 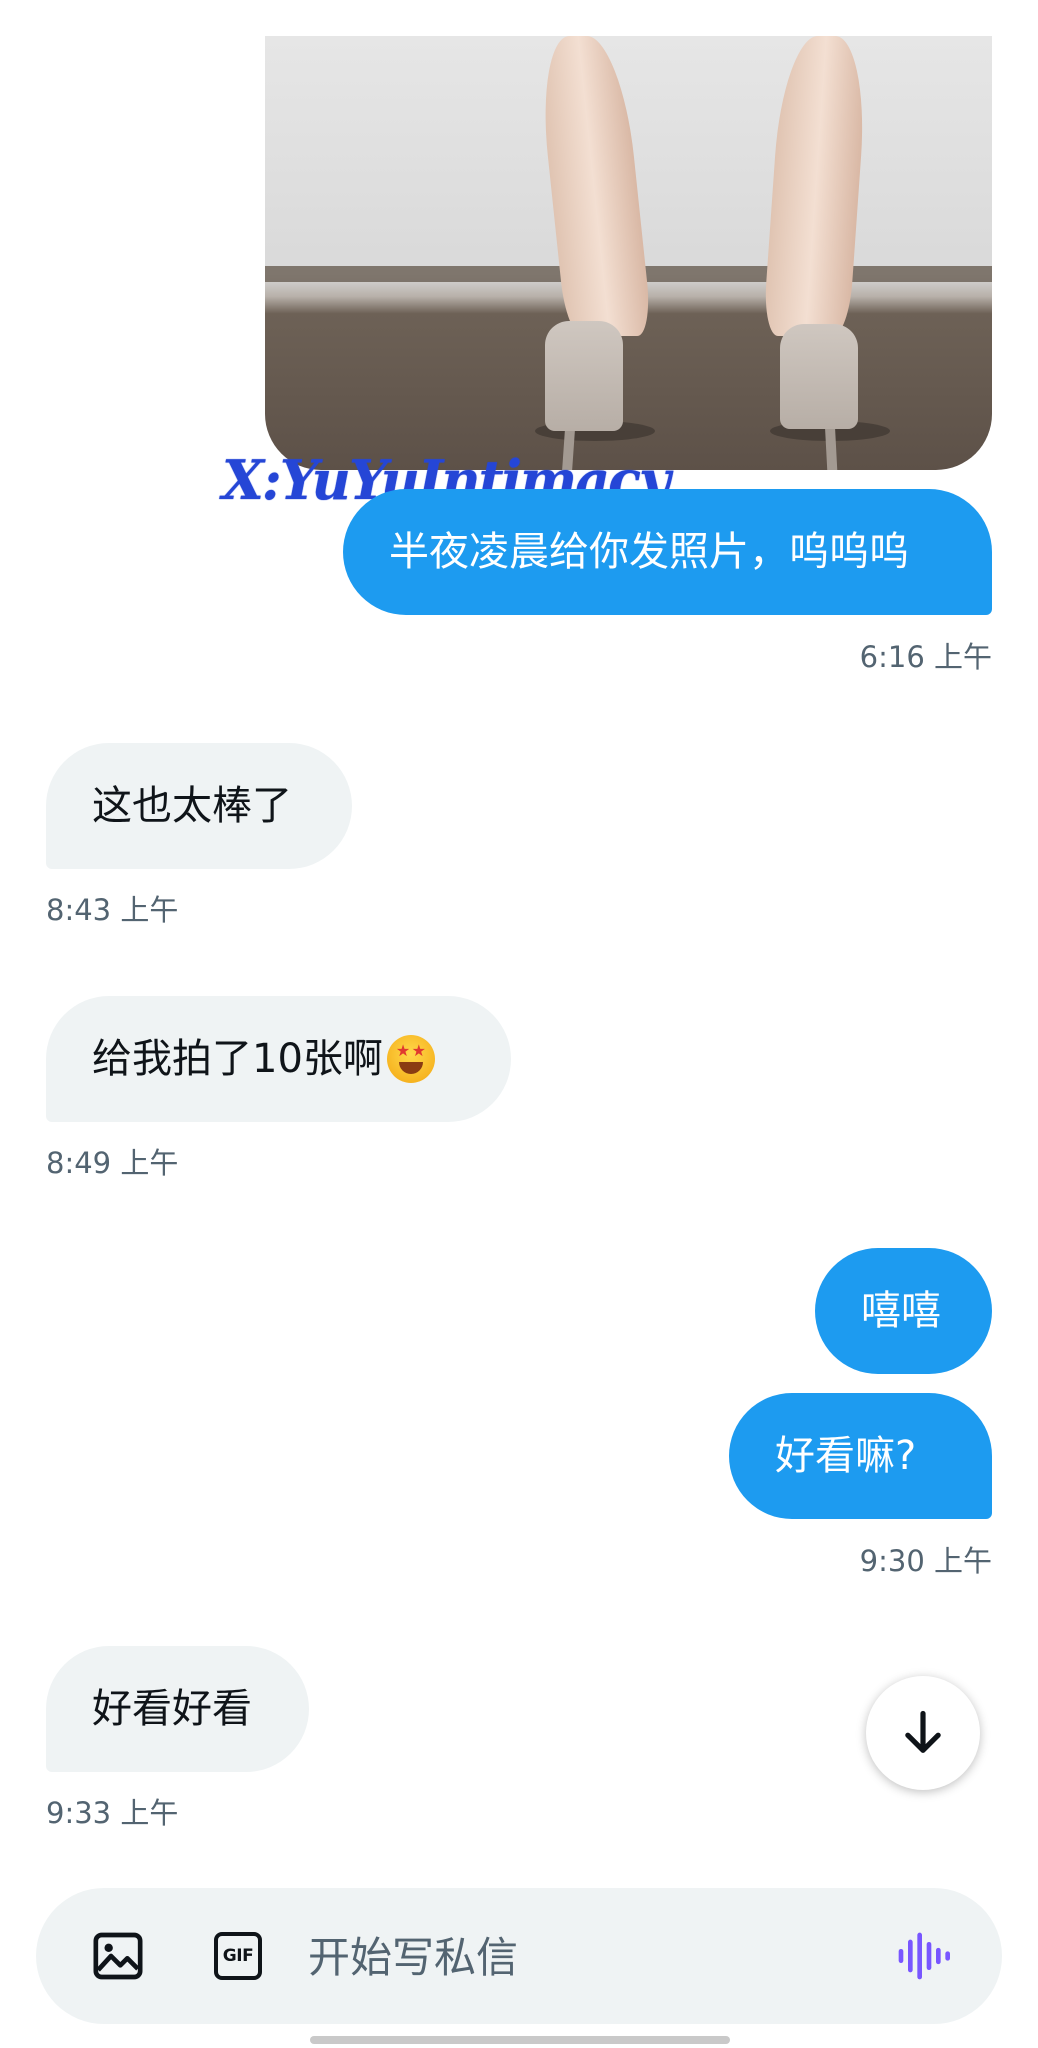 I want to click on message-timestamp: 9:30 上午, so click(x=925, y=1561).